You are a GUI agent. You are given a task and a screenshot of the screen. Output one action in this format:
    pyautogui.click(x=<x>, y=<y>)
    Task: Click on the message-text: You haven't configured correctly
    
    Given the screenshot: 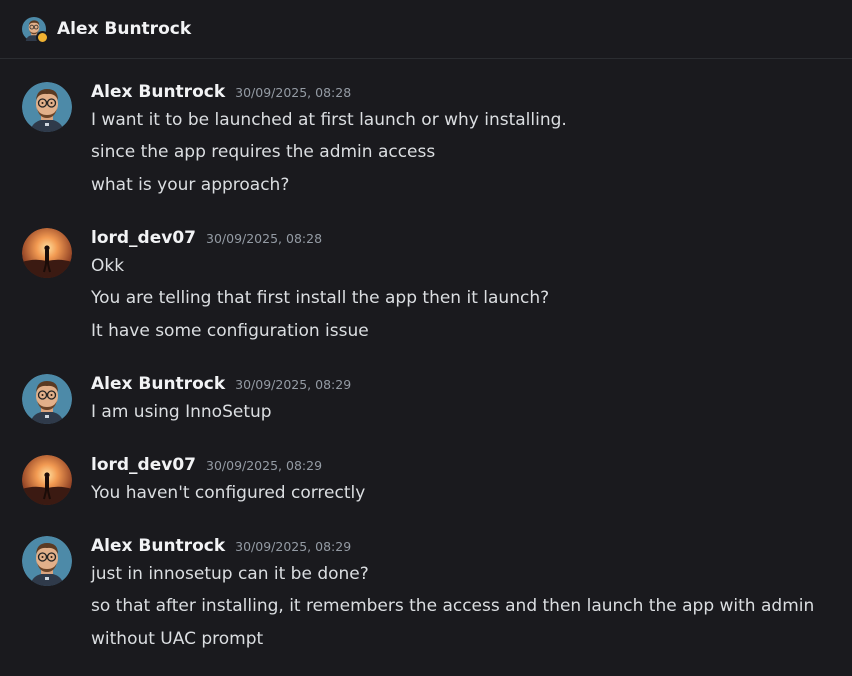 What is the action you would take?
    pyautogui.click(x=228, y=493)
    